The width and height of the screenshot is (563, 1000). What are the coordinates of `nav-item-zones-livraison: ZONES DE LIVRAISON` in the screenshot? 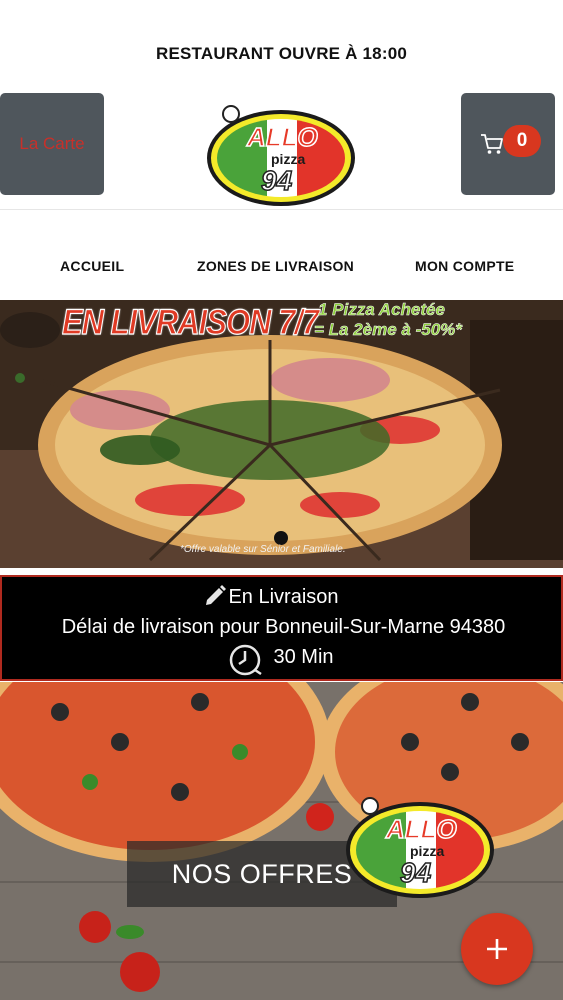 It's located at (275, 266).